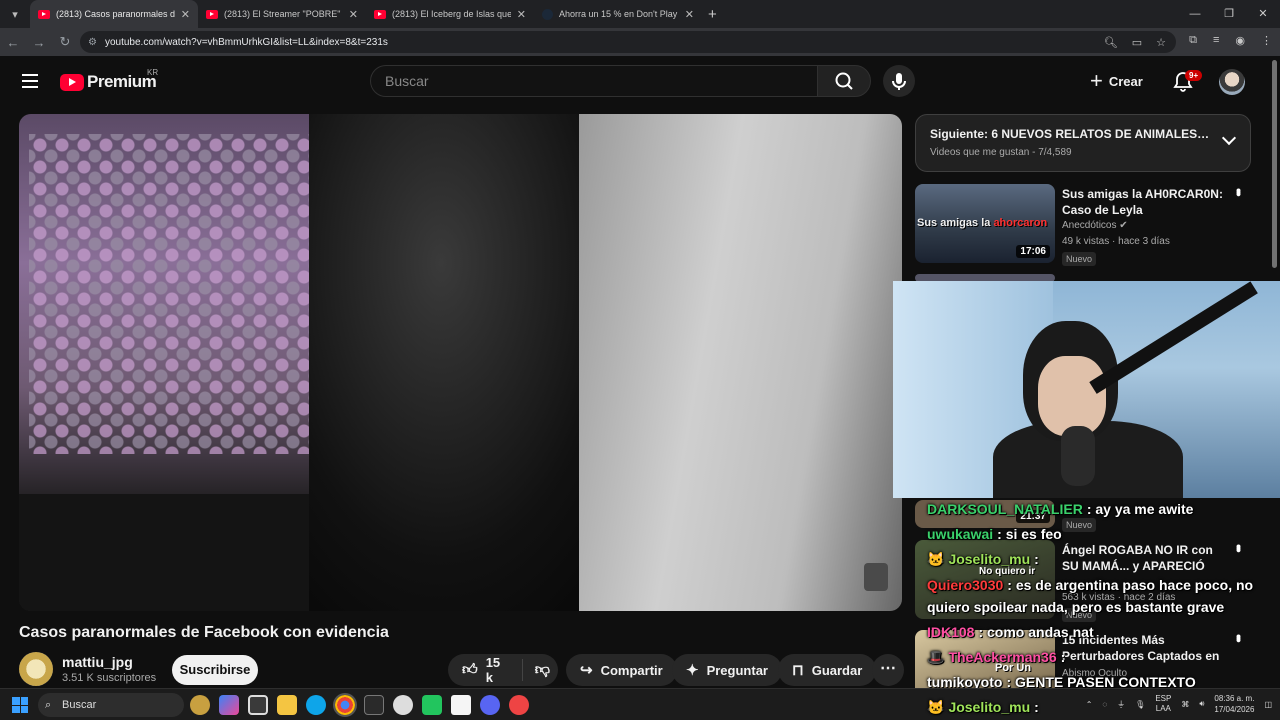  I want to click on notification-badge: 9+, so click(1194, 75).